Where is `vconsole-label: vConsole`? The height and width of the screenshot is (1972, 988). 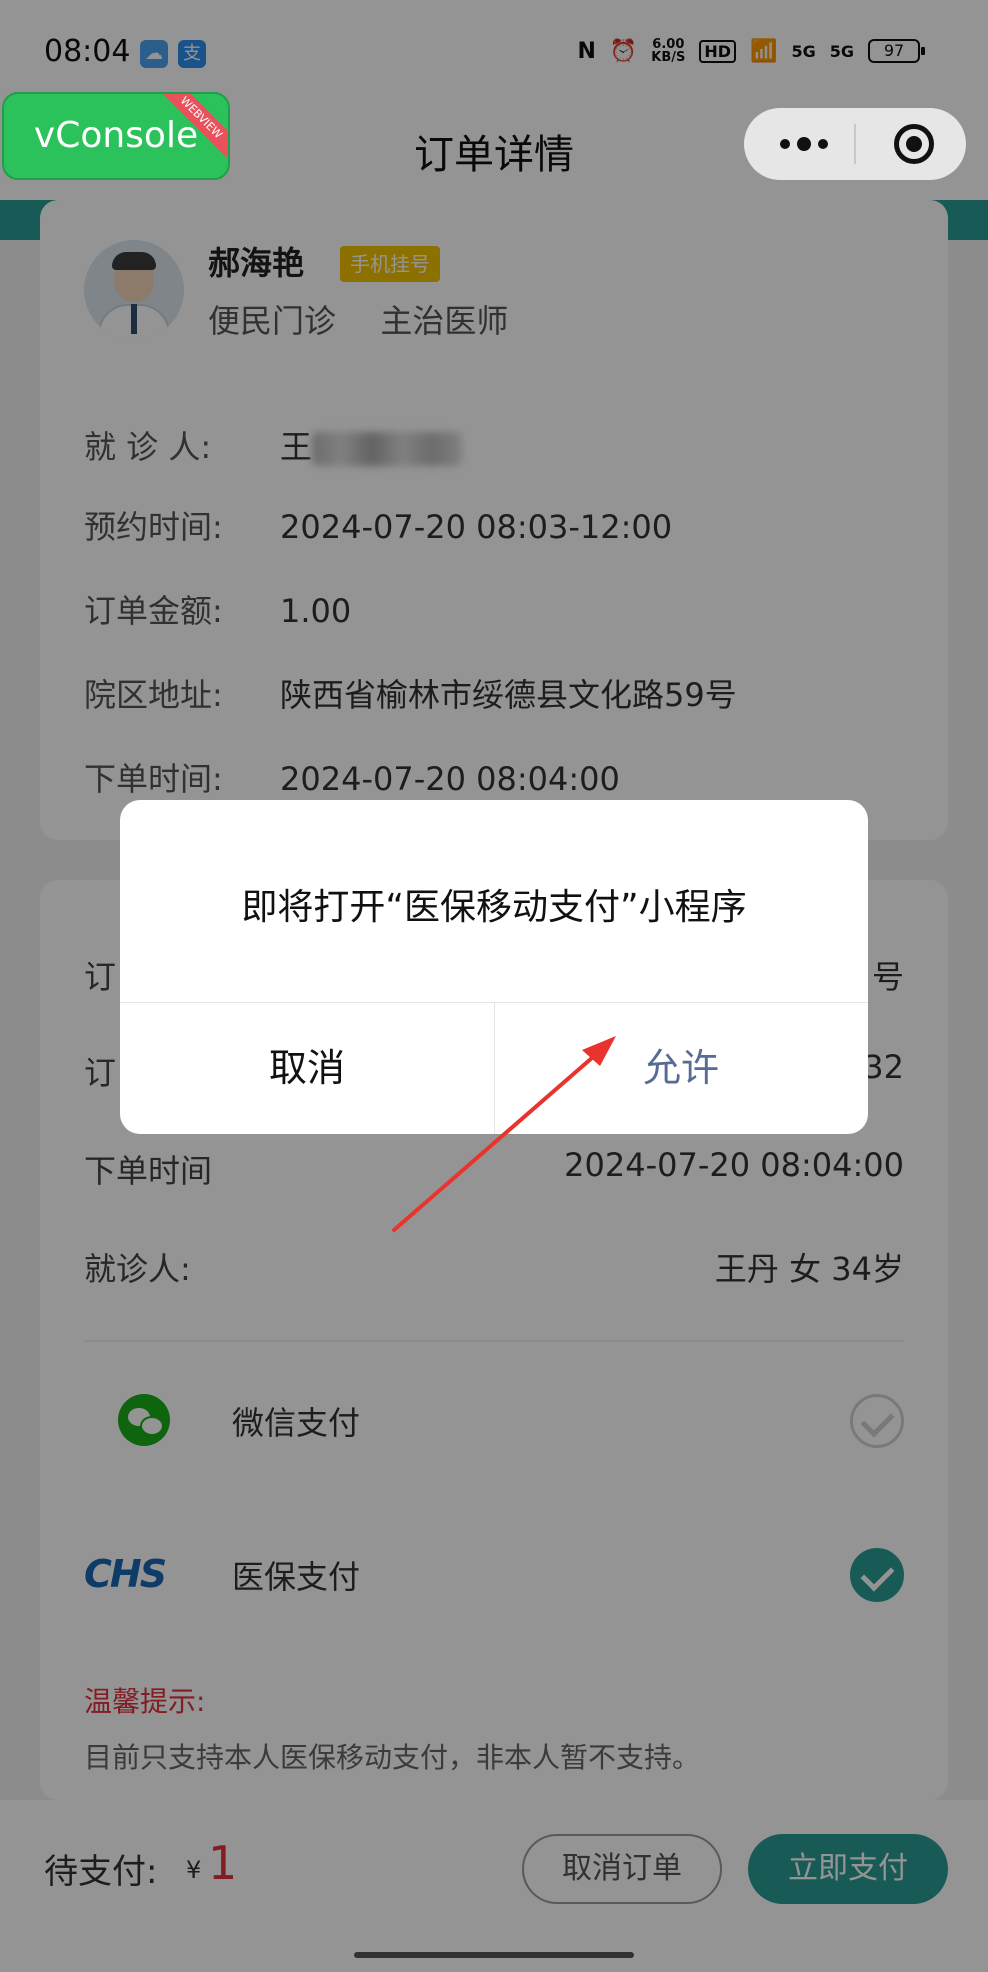 vconsole-label: vConsole is located at coordinates (116, 135).